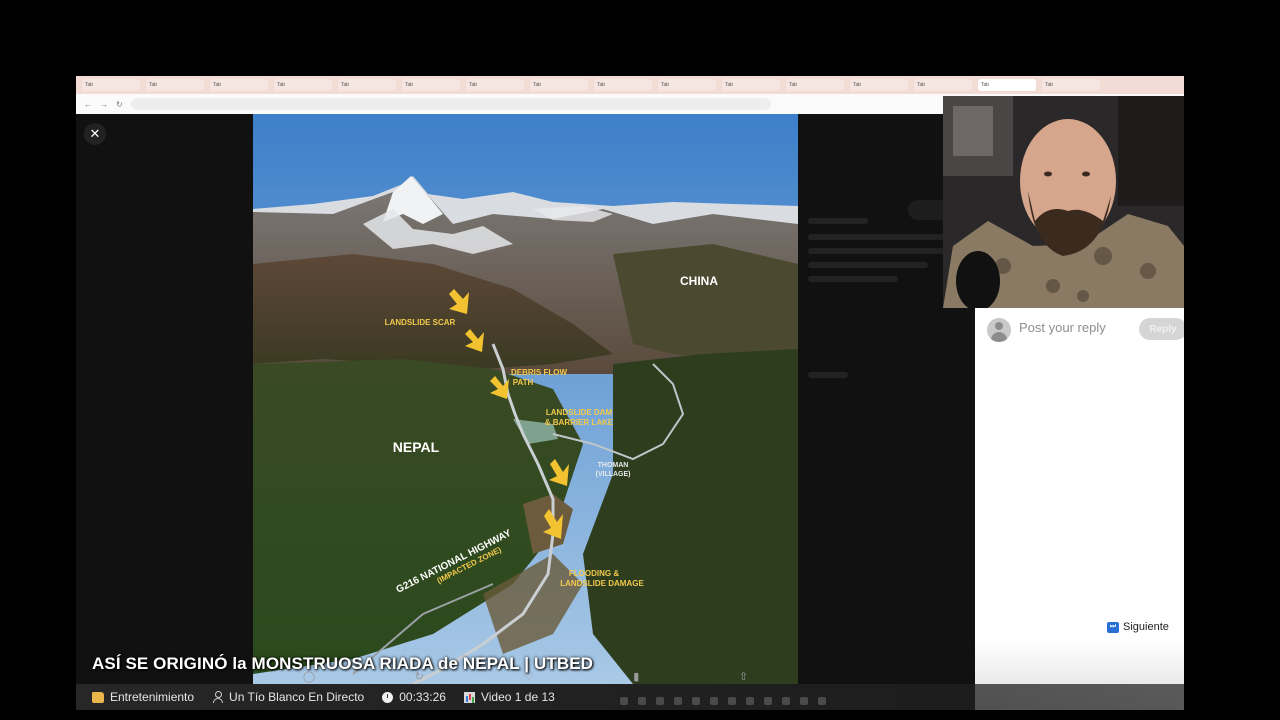 The image size is (1280, 720). I want to click on user-icon, so click(218, 697).